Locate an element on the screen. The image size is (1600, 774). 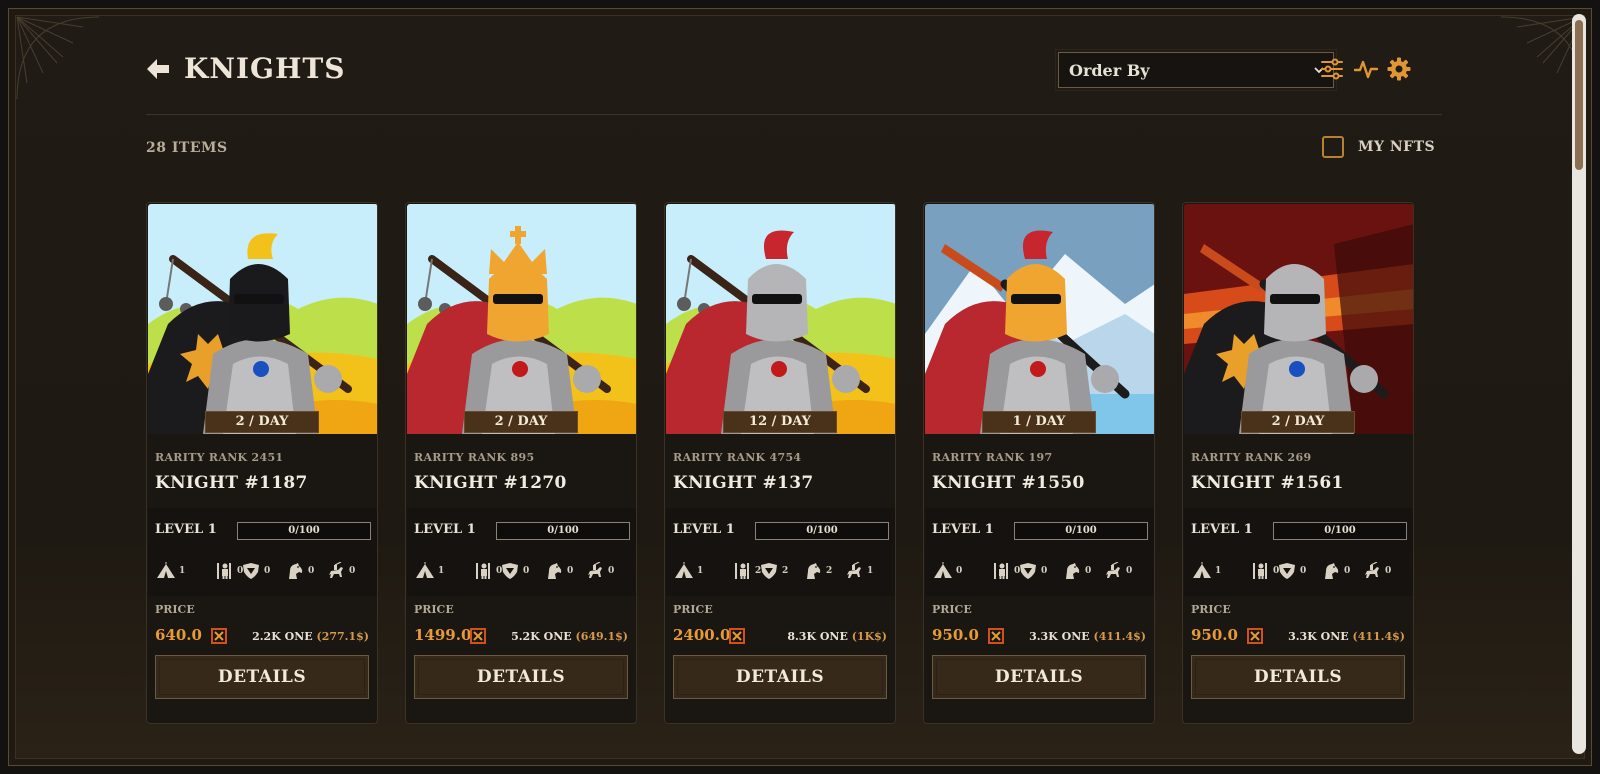
scrollbar-thumb is located at coordinates (1579, 95).